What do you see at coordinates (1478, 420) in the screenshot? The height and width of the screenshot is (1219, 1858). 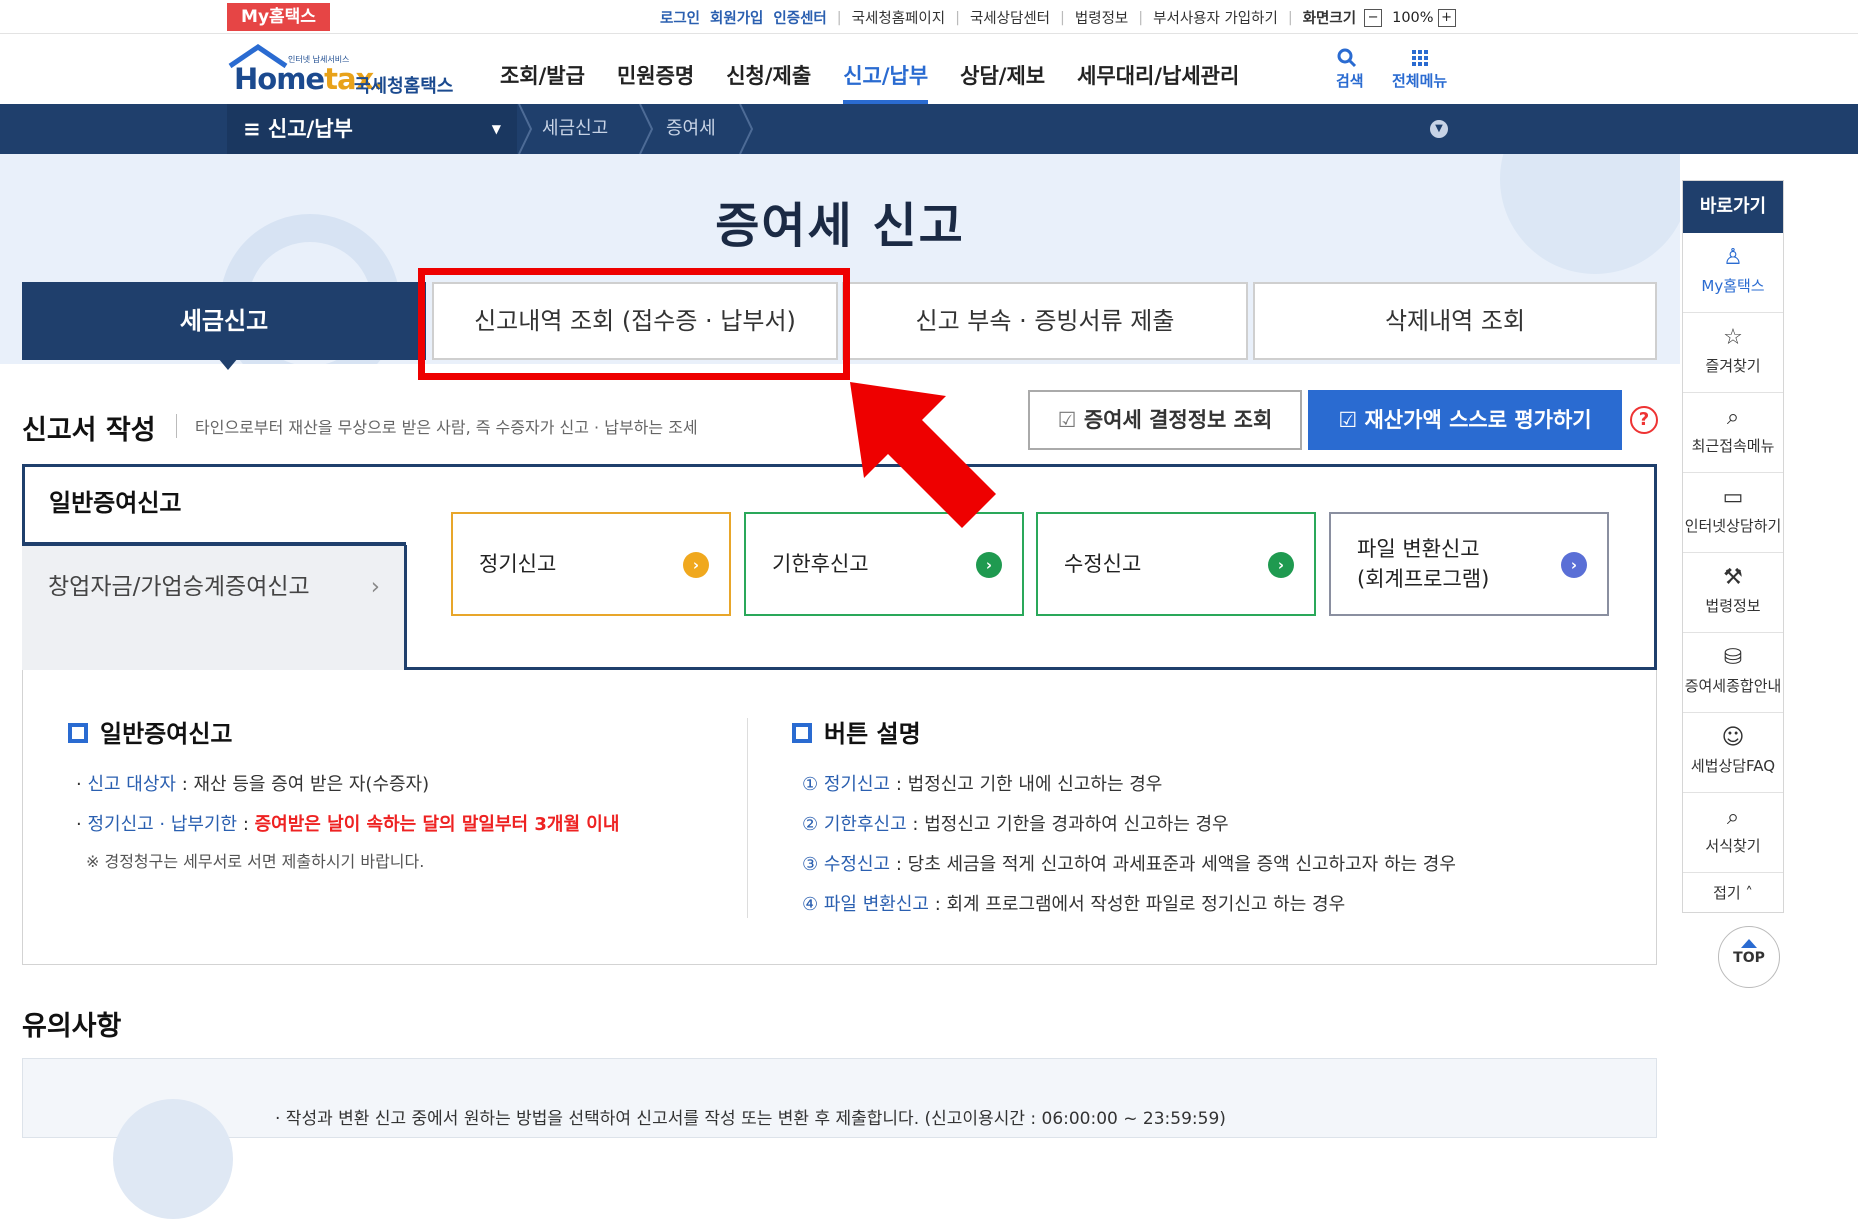 I see `self-evaluate-property-label: 재산가액 스스로 평가하기` at bounding box center [1478, 420].